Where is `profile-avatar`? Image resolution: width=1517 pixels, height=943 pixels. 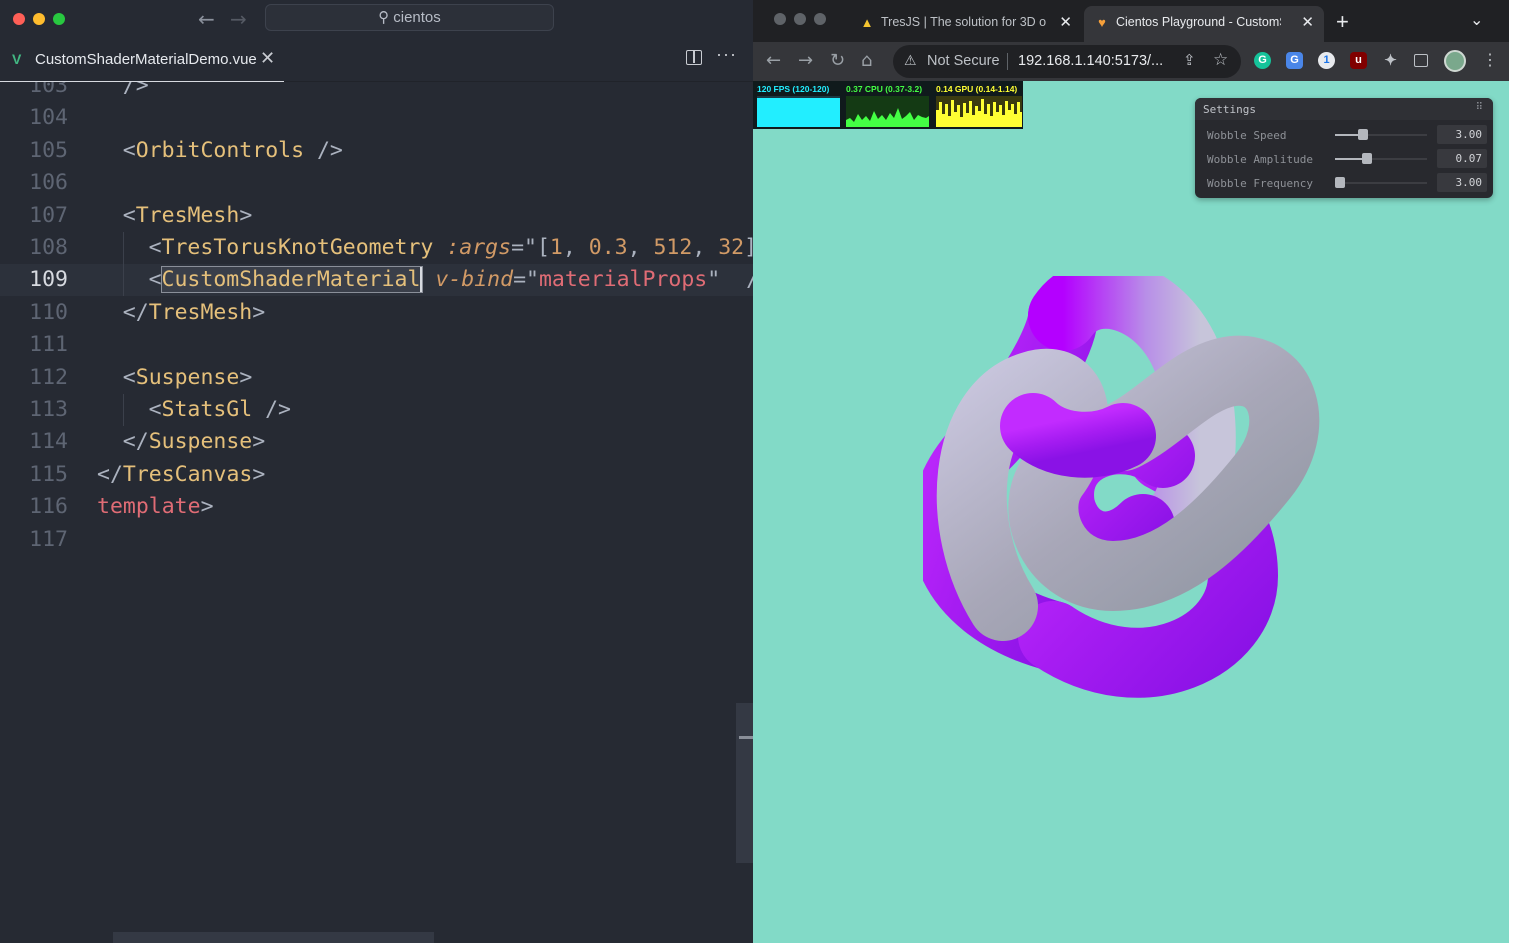
profile-avatar is located at coordinates (1455, 61).